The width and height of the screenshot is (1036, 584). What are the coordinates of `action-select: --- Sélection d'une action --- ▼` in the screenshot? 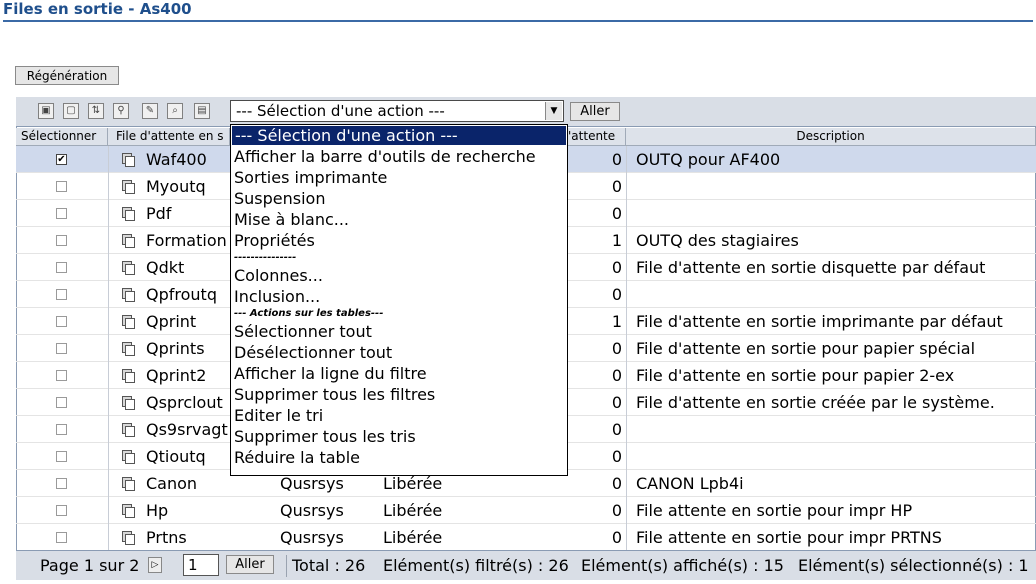 It's located at (397, 111).